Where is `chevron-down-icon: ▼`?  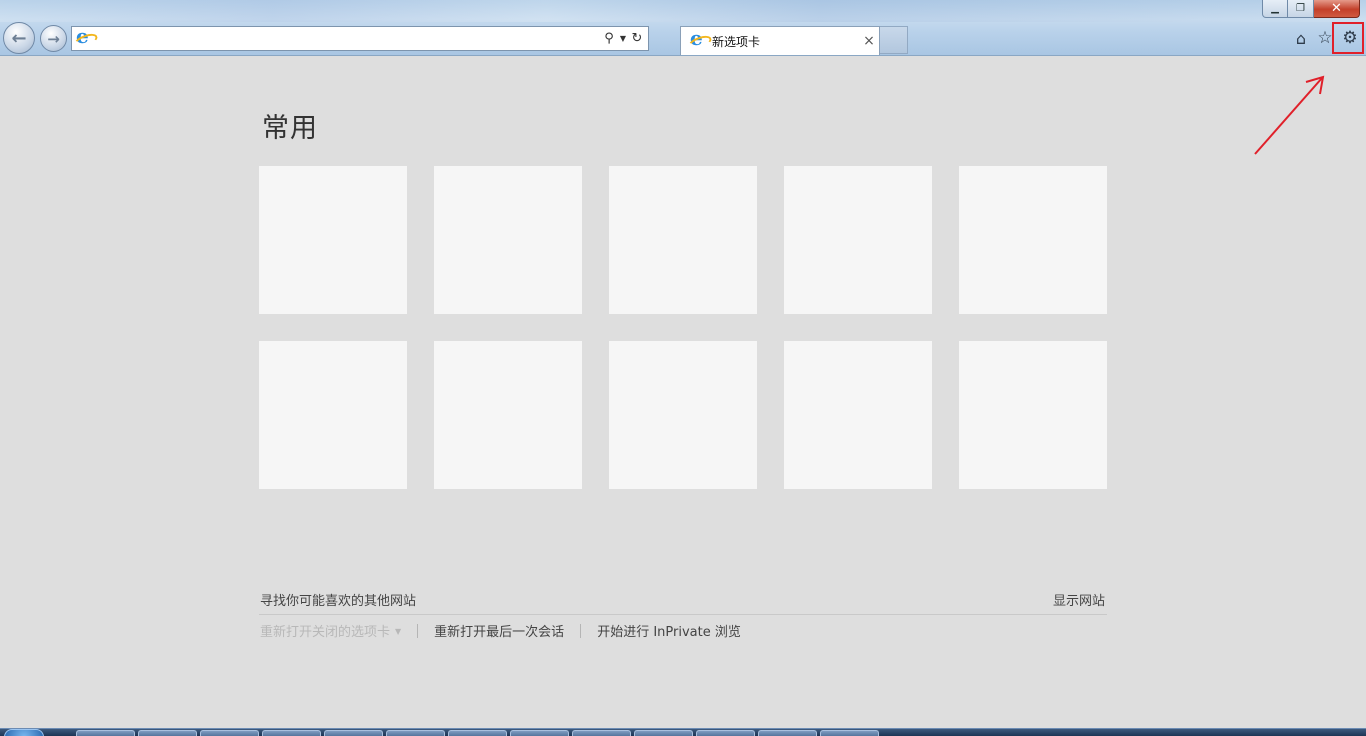 chevron-down-icon: ▼ is located at coordinates (398, 631).